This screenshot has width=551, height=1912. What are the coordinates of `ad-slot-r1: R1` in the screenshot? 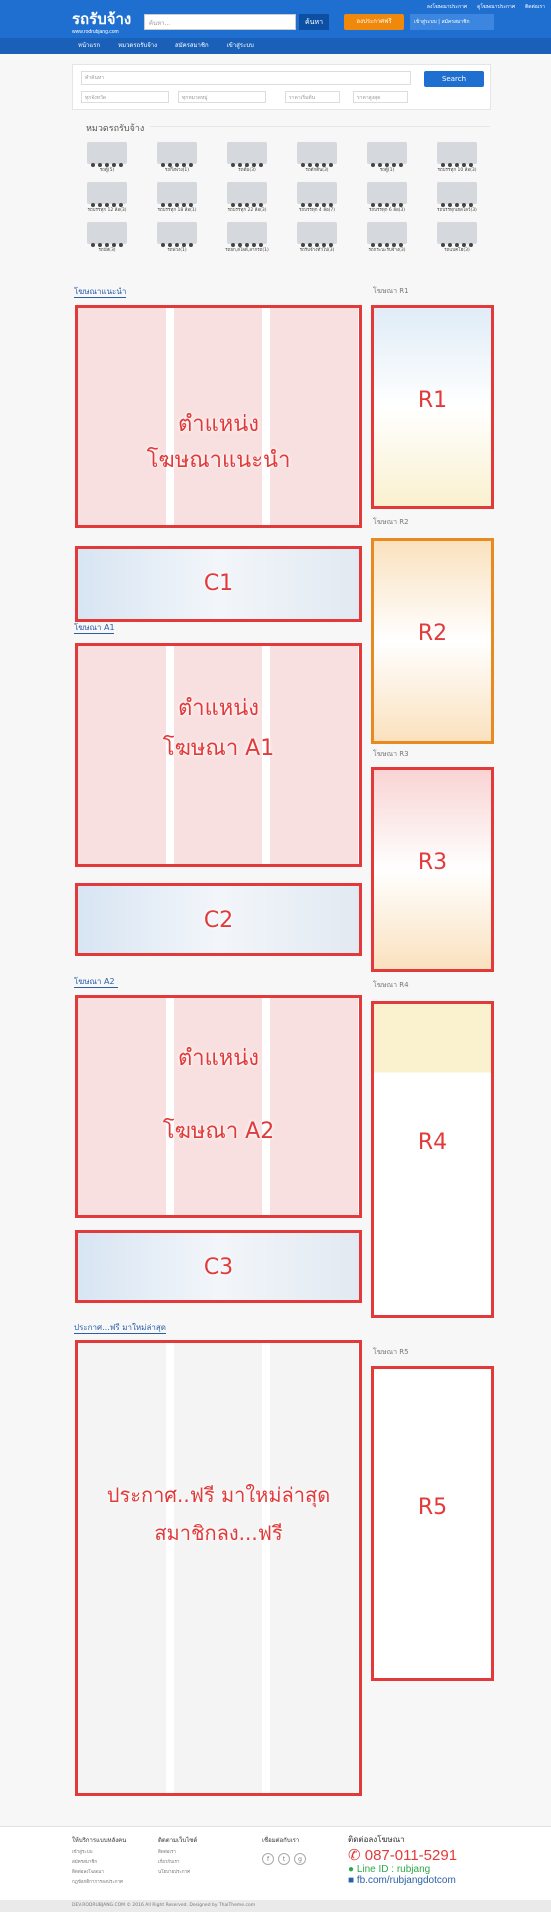 It's located at (432, 407).